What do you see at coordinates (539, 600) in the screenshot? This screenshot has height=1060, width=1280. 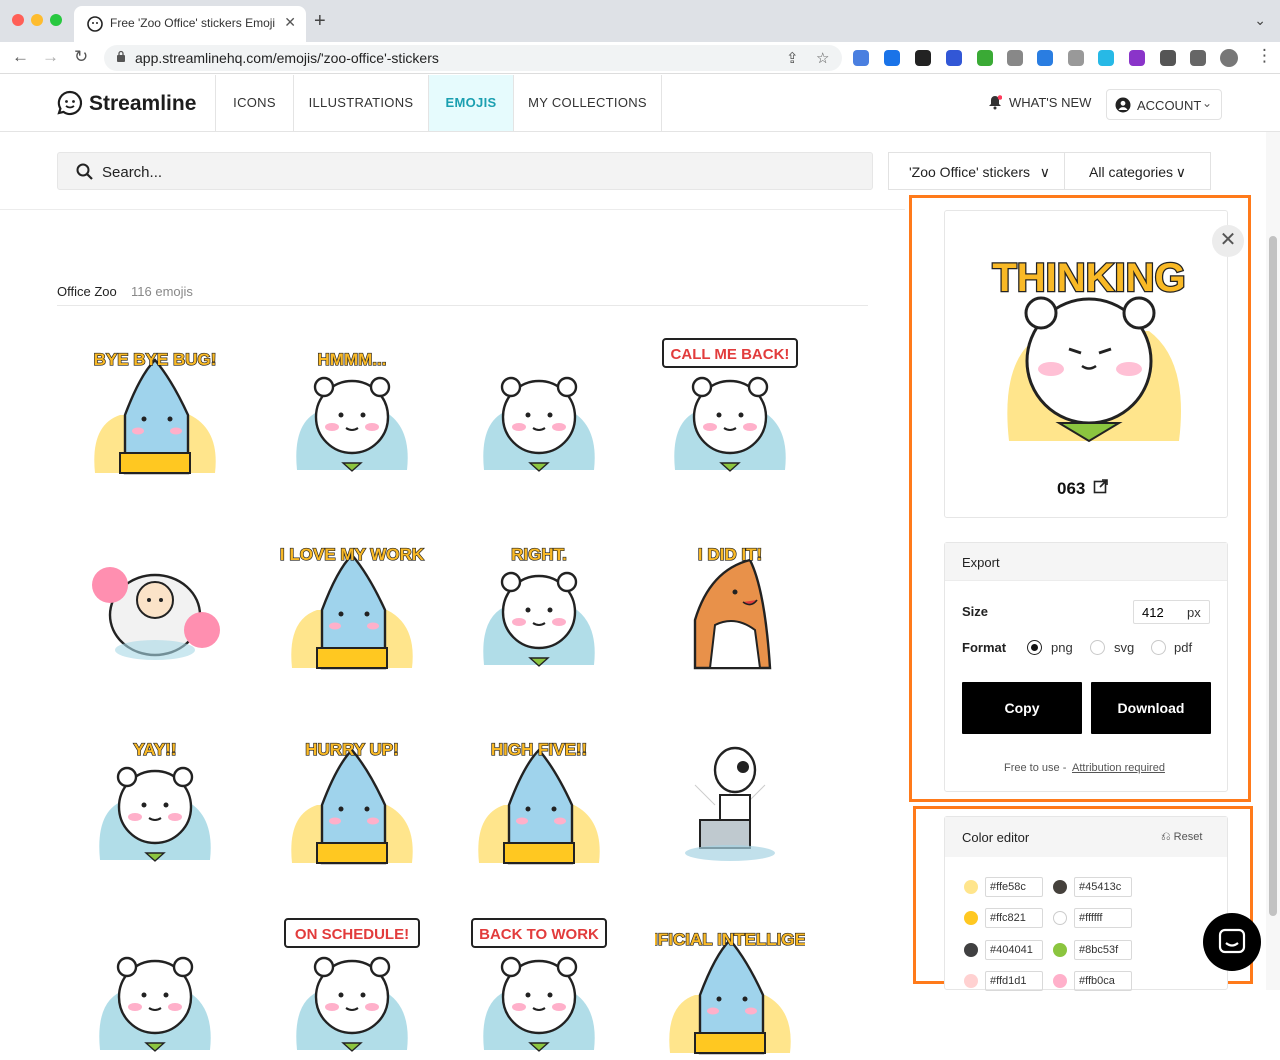 I see `sticker-card: RIGHT.` at bounding box center [539, 600].